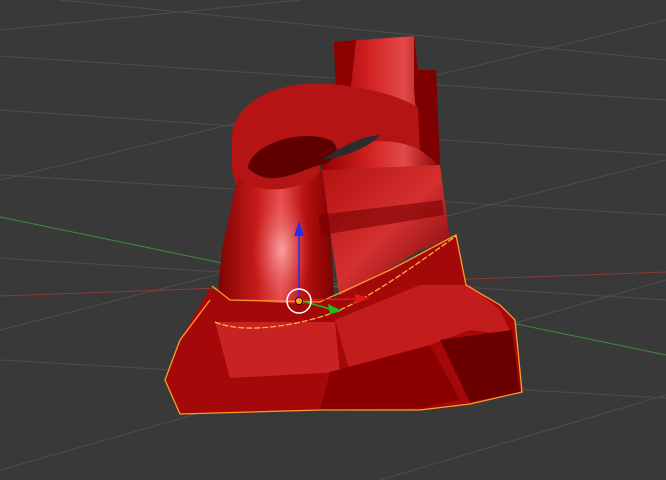  Describe the element at coordinates (328, 299) in the screenshot. I see `gizmo-x-axis` at that location.